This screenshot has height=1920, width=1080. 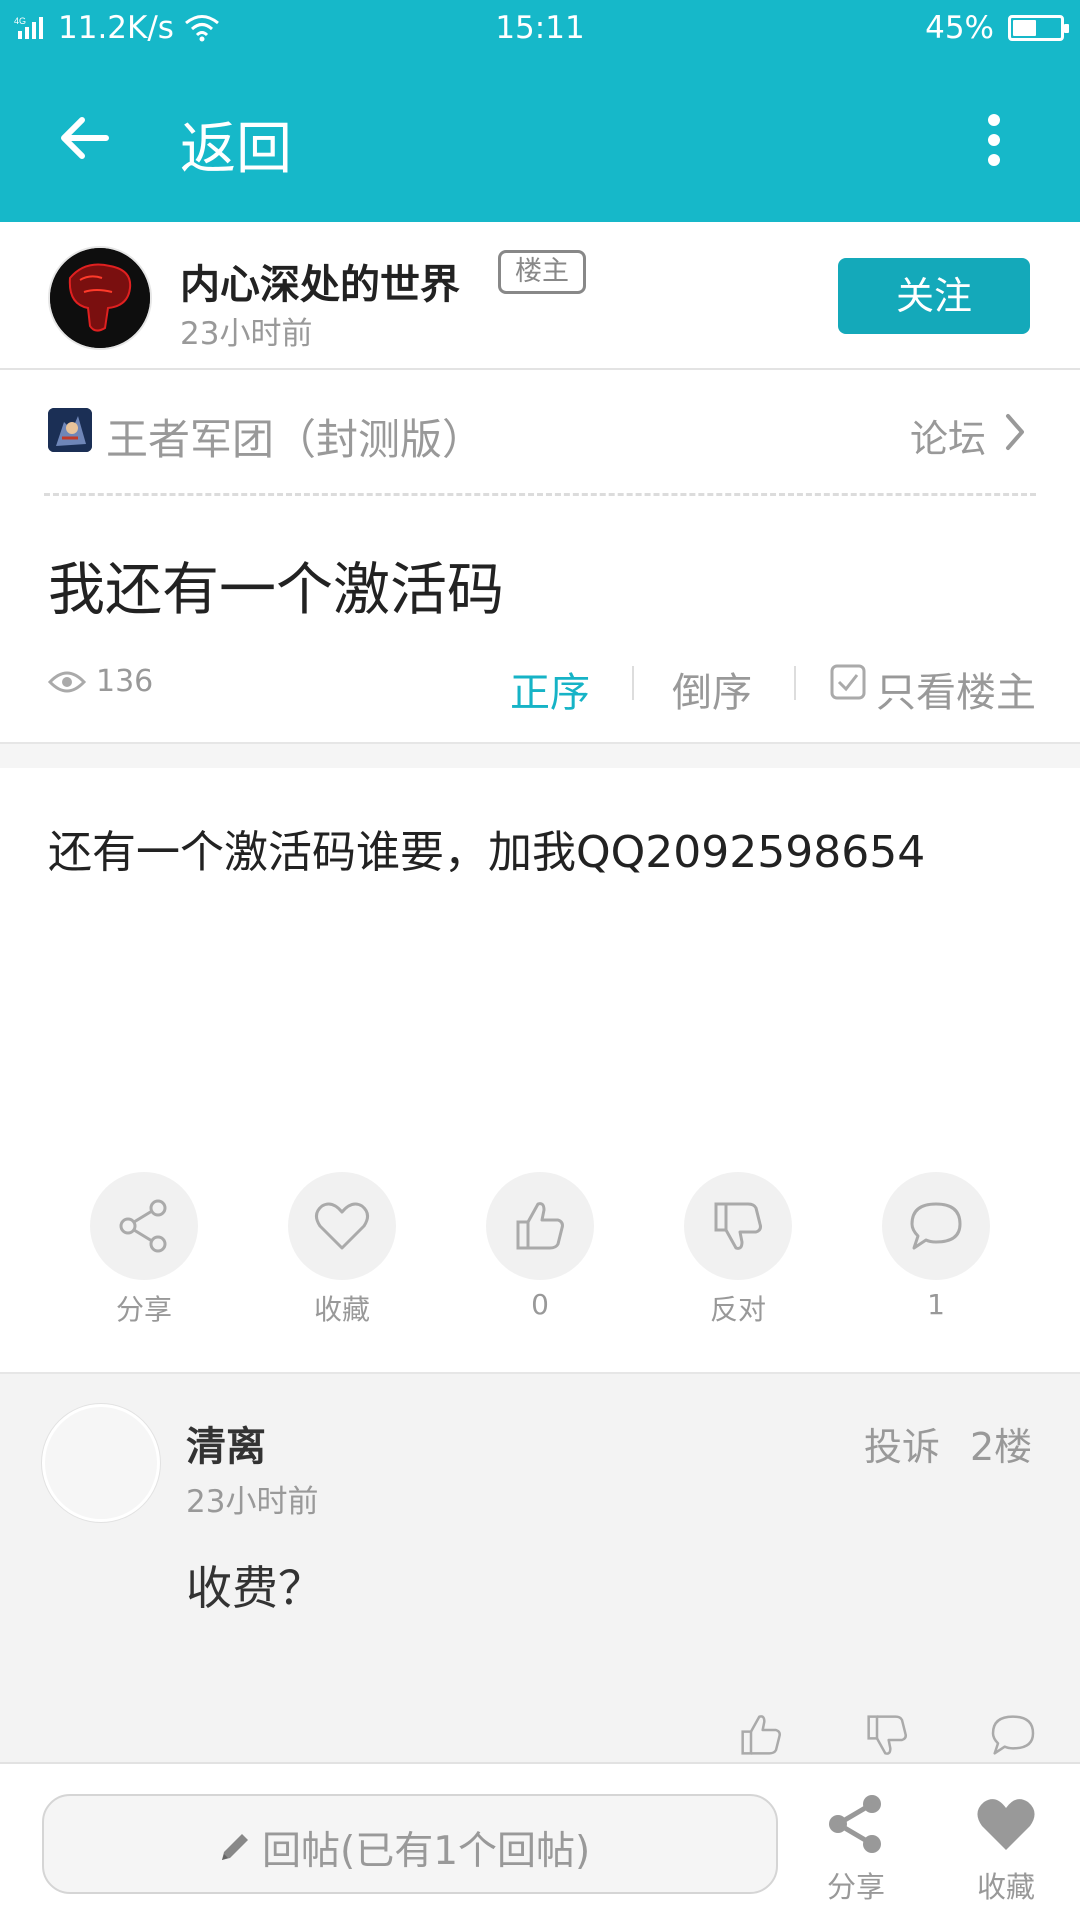 I want to click on game-icon, so click(x=70, y=430).